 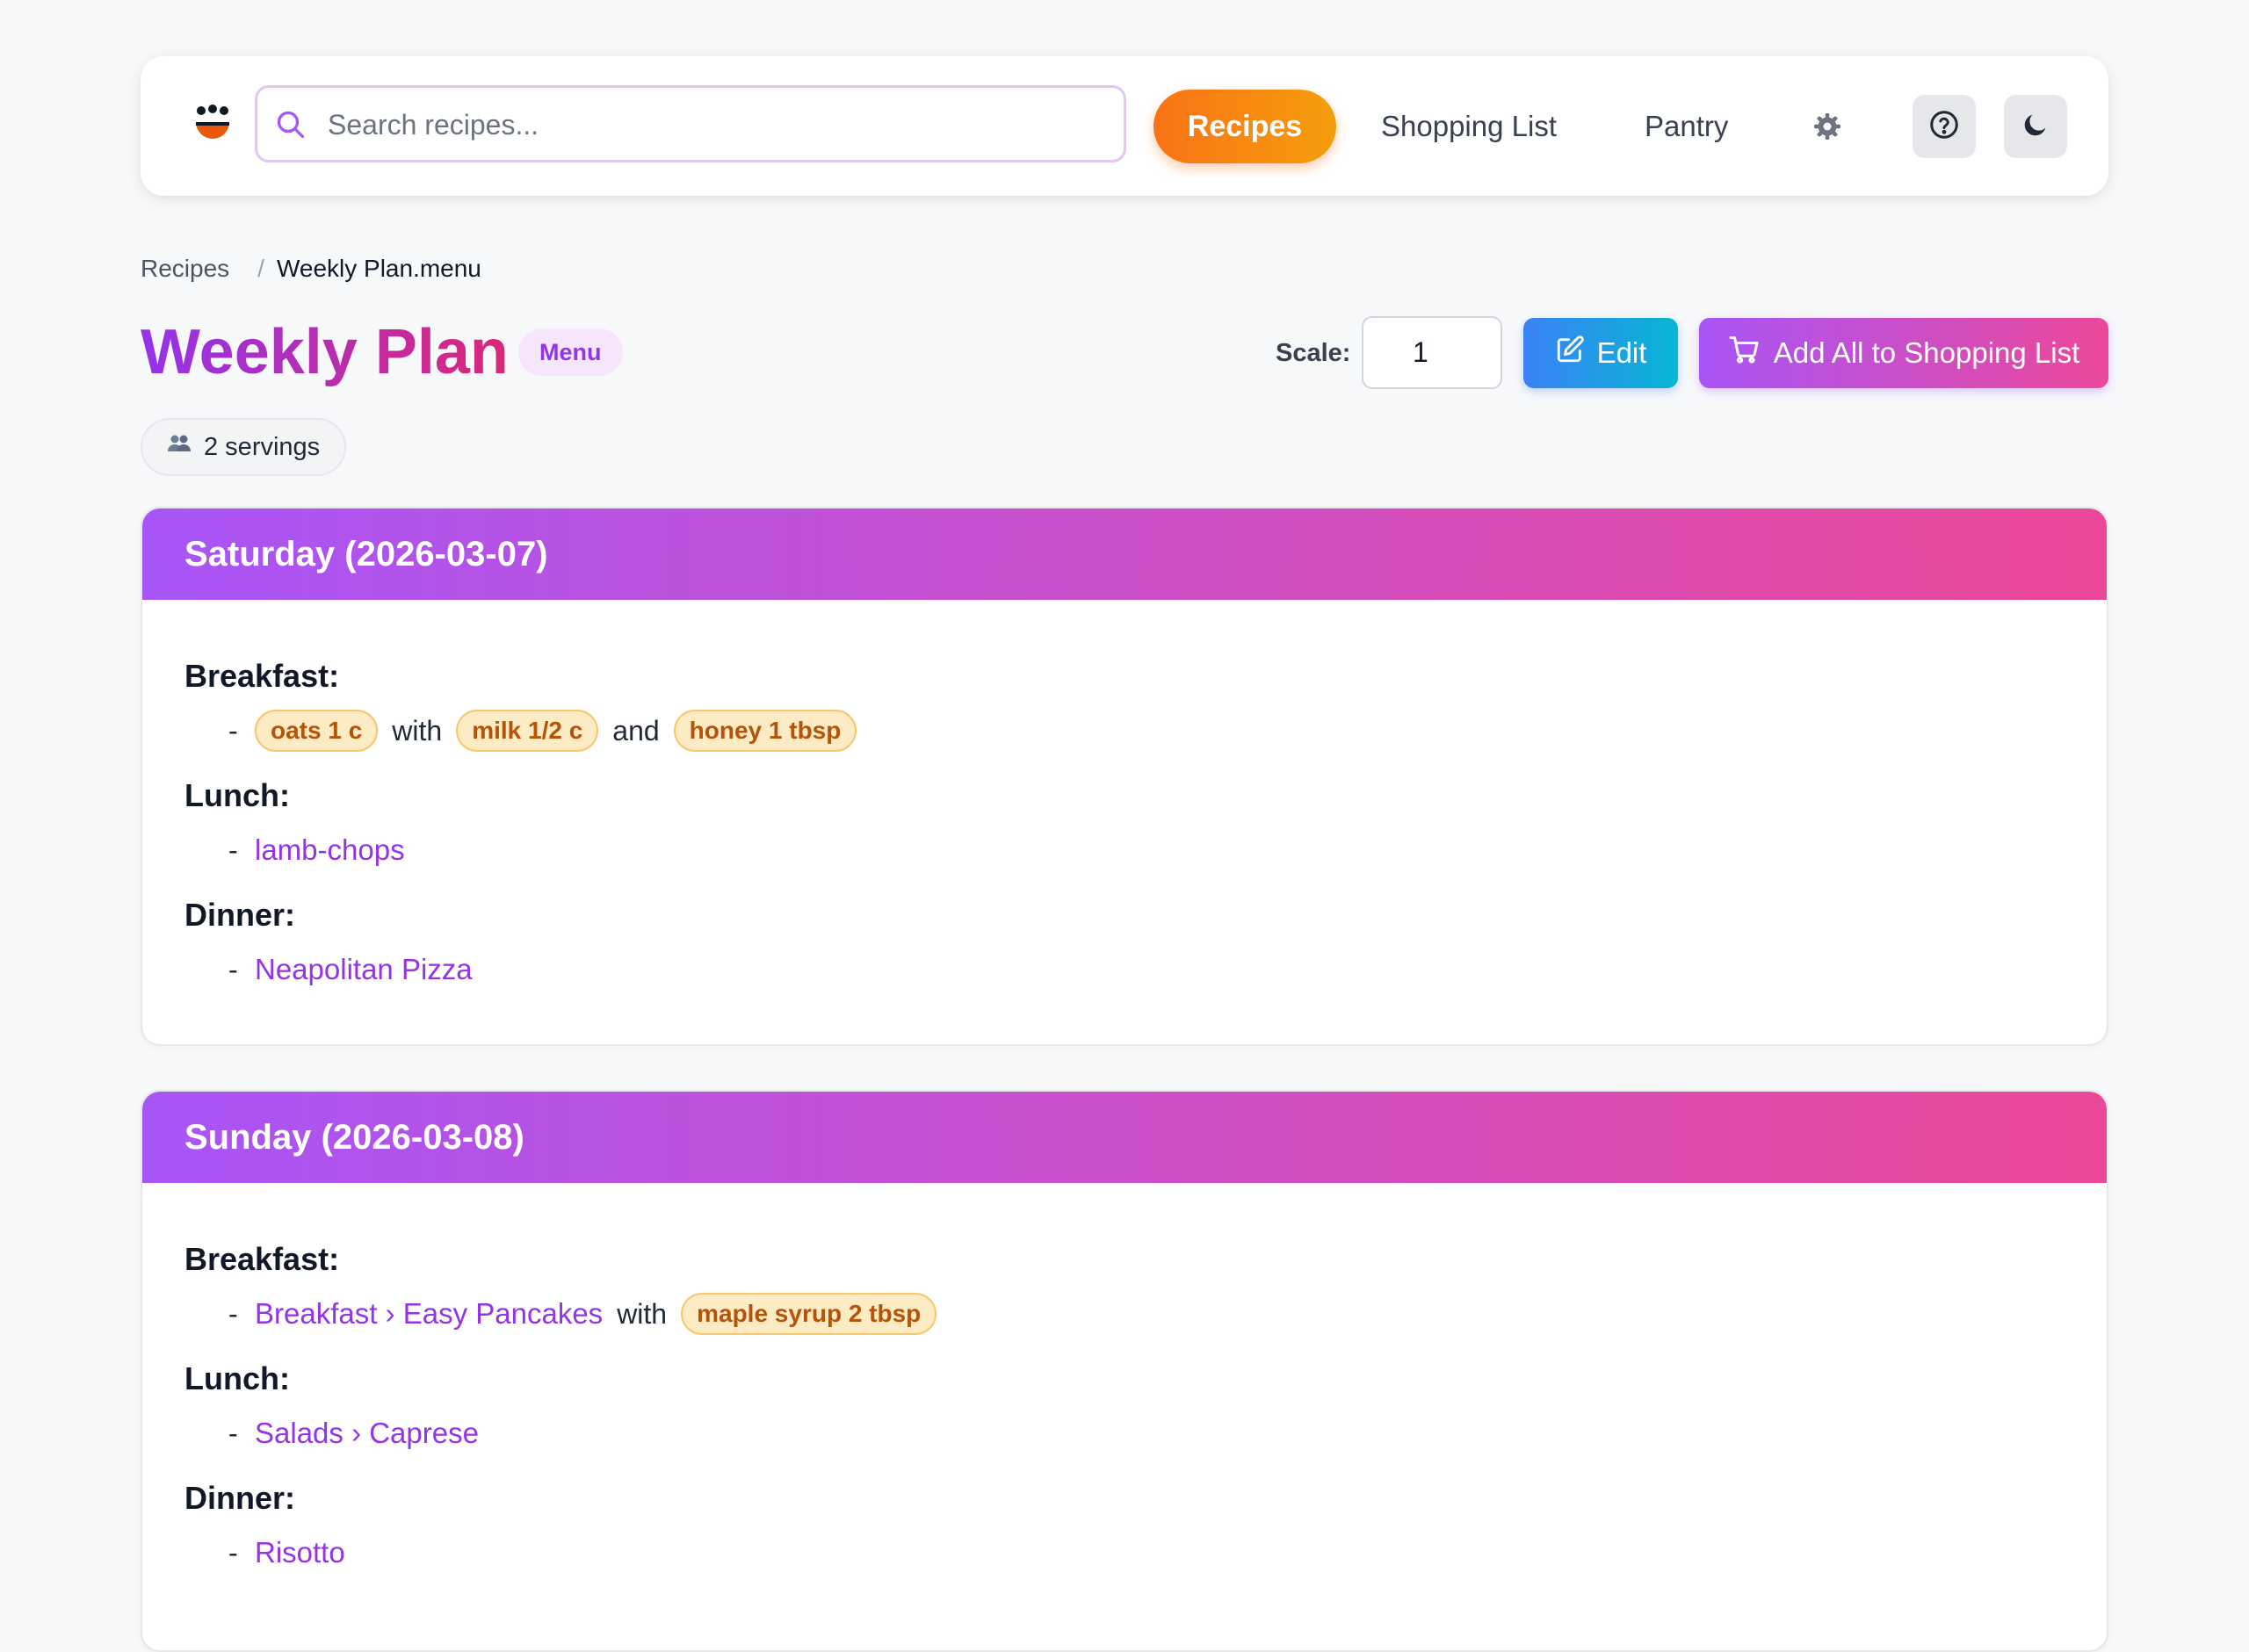 What do you see at coordinates (325, 352) in the screenshot?
I see `page-title: Weekly Plan` at bounding box center [325, 352].